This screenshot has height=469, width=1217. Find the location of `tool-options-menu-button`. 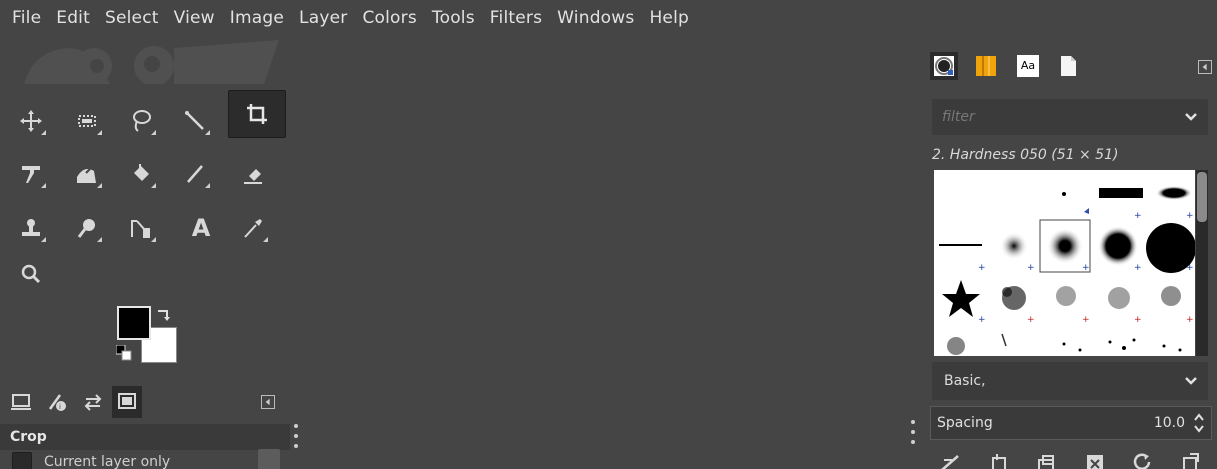

tool-options-menu-button is located at coordinates (268, 402).